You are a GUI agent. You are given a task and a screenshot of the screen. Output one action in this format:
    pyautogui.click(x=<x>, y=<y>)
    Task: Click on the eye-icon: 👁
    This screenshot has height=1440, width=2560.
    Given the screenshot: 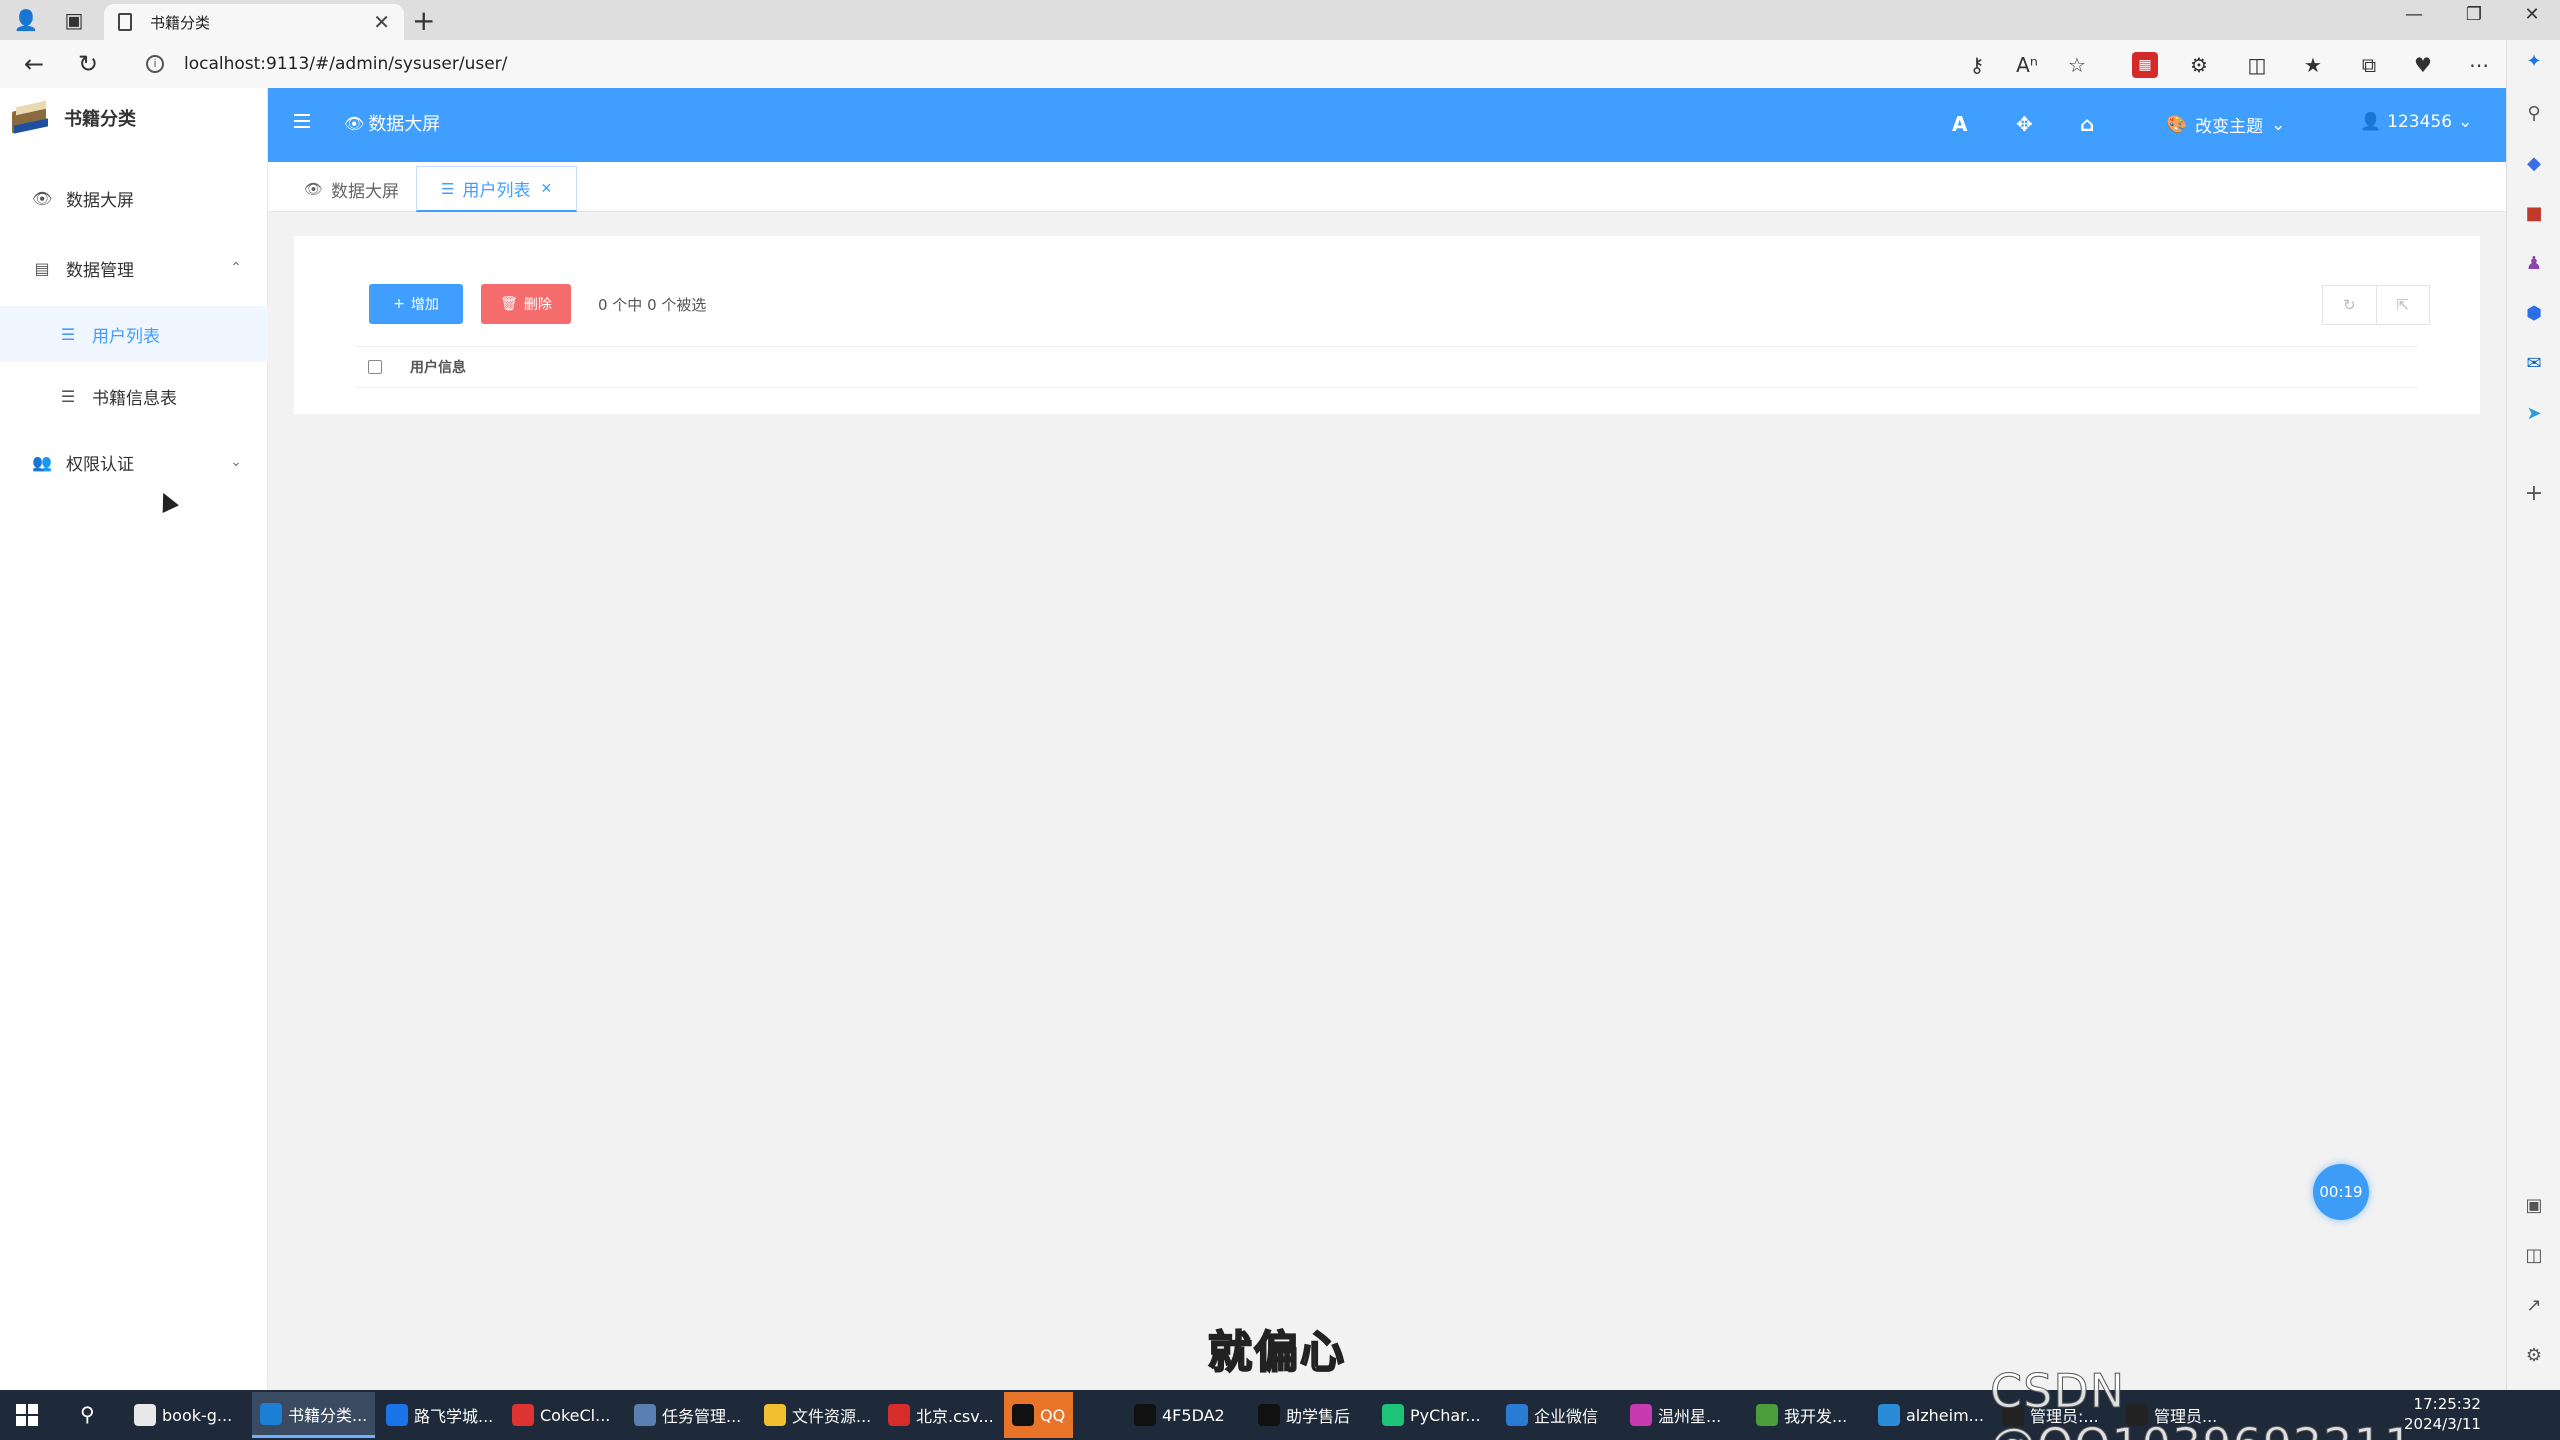 What is the action you would take?
    pyautogui.click(x=354, y=123)
    